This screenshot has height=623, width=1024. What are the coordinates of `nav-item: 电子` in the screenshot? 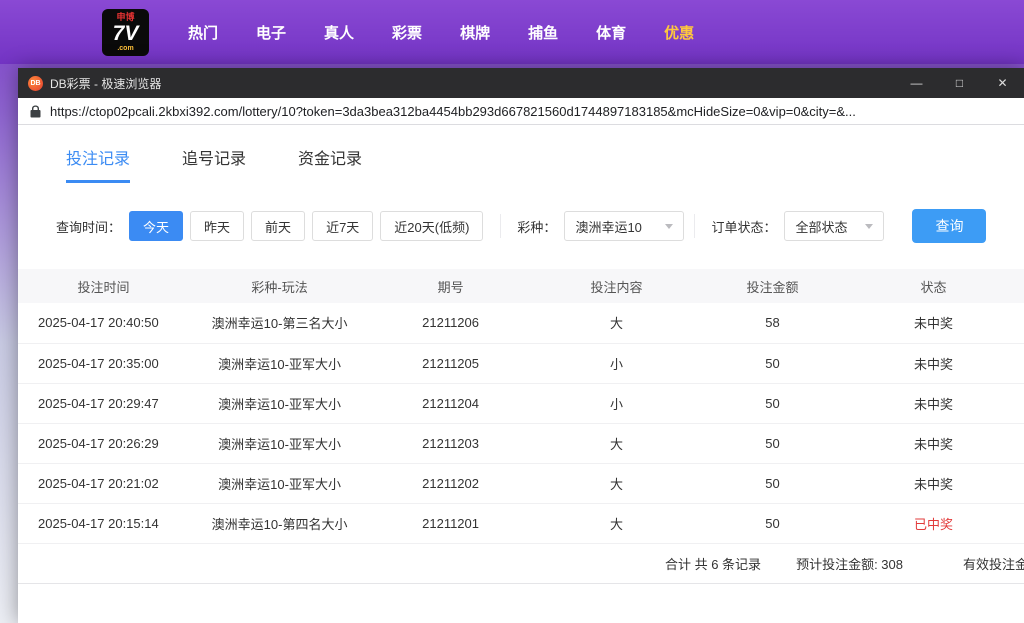 It's located at (271, 32).